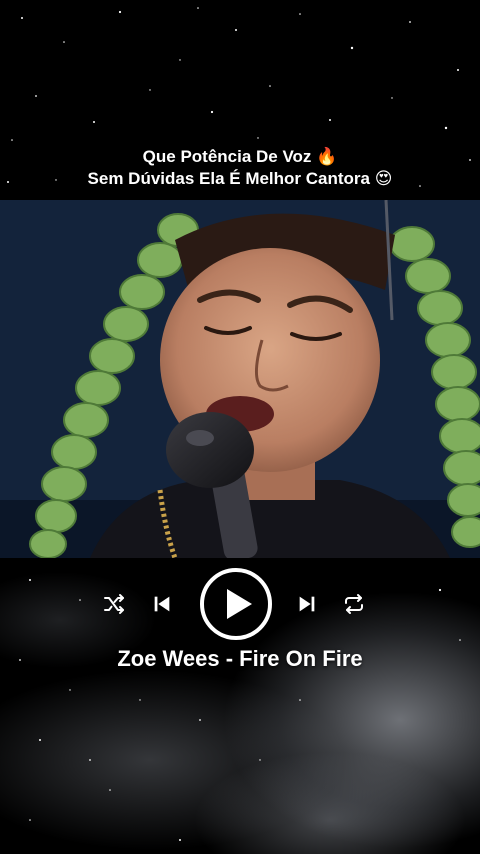 The image size is (480, 854). I want to click on next-track-button, so click(307, 604).